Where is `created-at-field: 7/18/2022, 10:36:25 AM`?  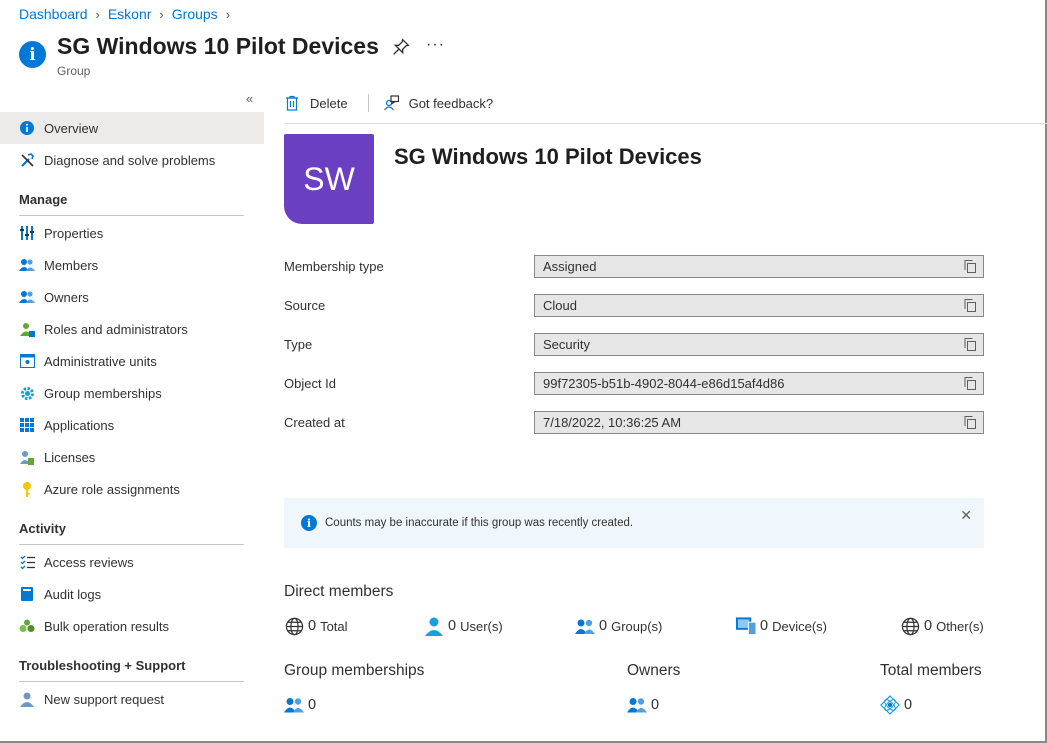 created-at-field: 7/18/2022, 10:36:25 AM is located at coordinates (759, 422).